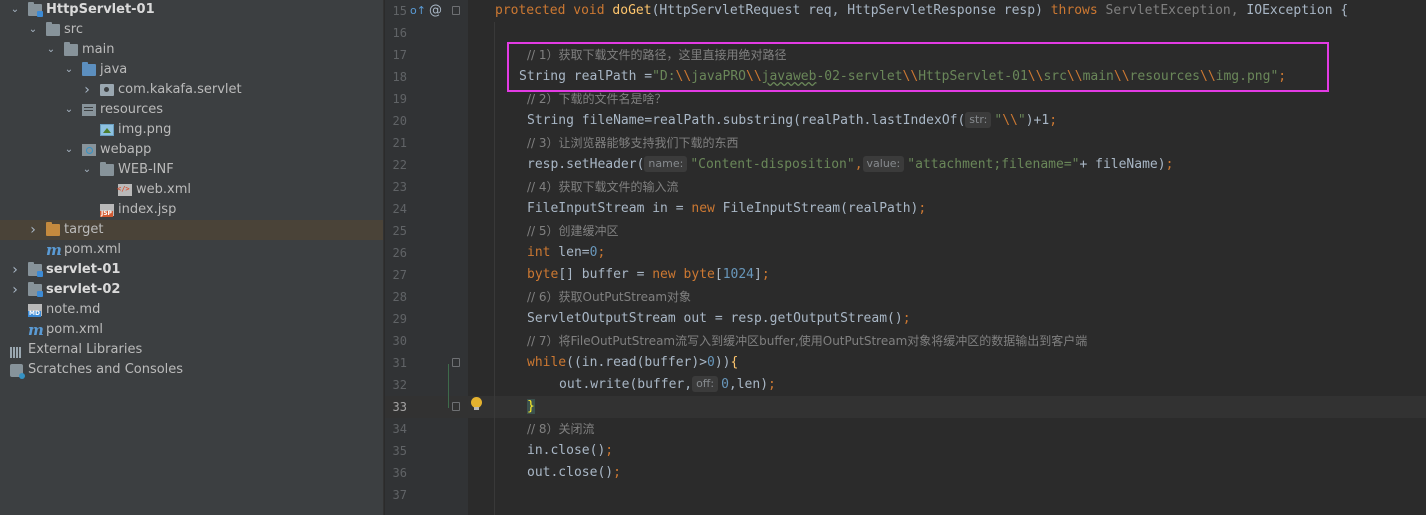 The height and width of the screenshot is (515, 1426). What do you see at coordinates (132, 109) in the screenshot?
I see `tree-item-label: resources` at bounding box center [132, 109].